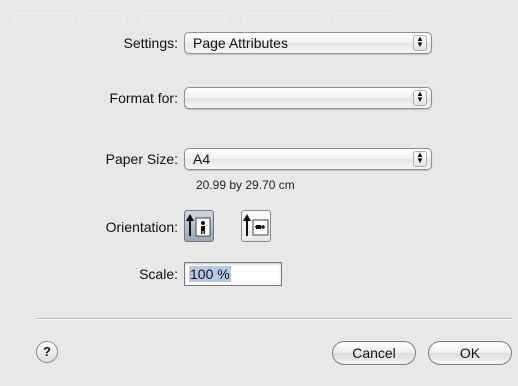 This screenshot has width=518, height=386. Describe the element at coordinates (141, 159) in the screenshot. I see `paper-size-label: Paper Size:` at that location.